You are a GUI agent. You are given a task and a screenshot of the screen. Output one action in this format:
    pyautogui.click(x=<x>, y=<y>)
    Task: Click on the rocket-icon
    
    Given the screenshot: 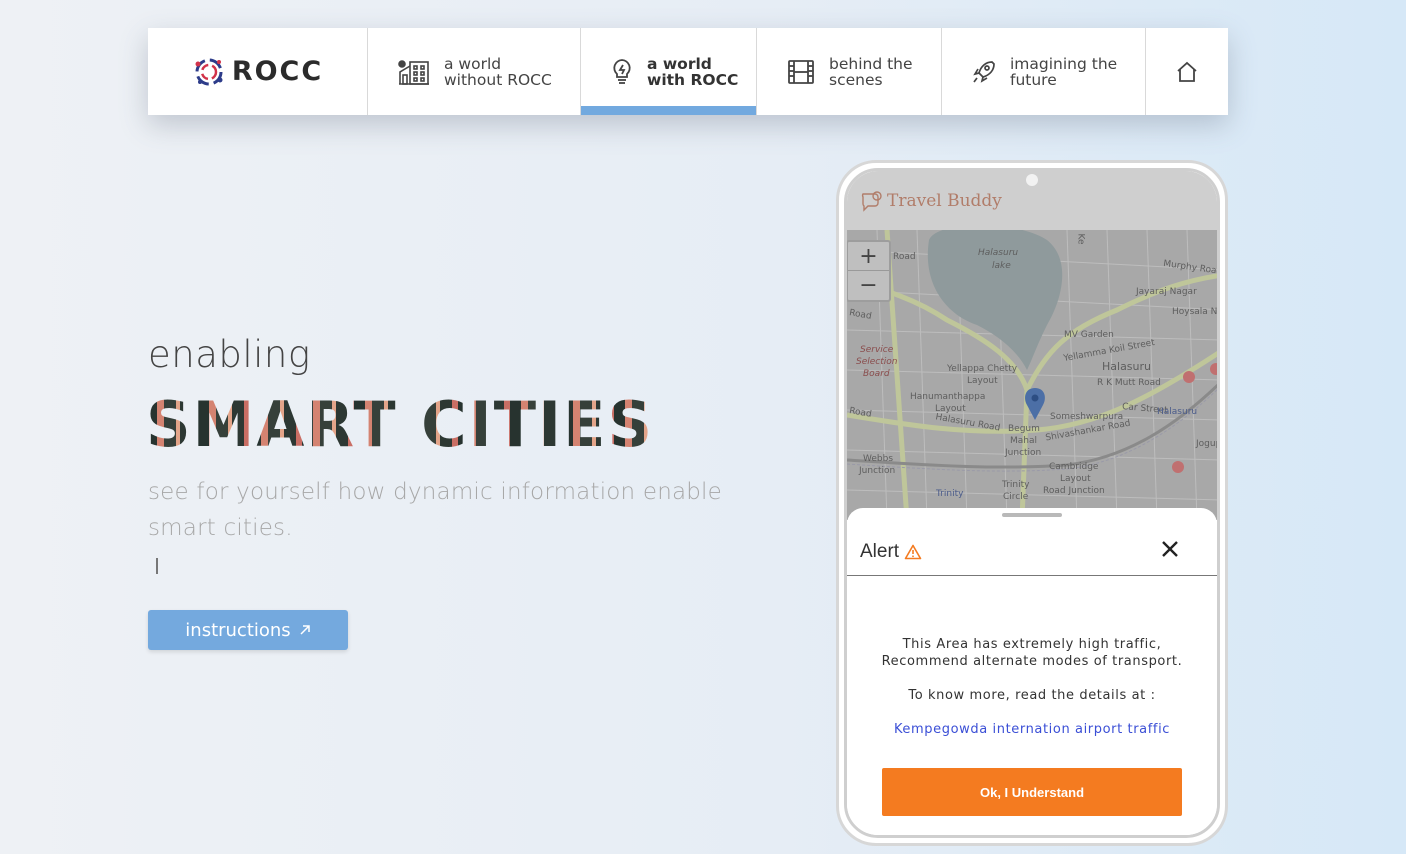 What is the action you would take?
    pyautogui.click(x=984, y=71)
    